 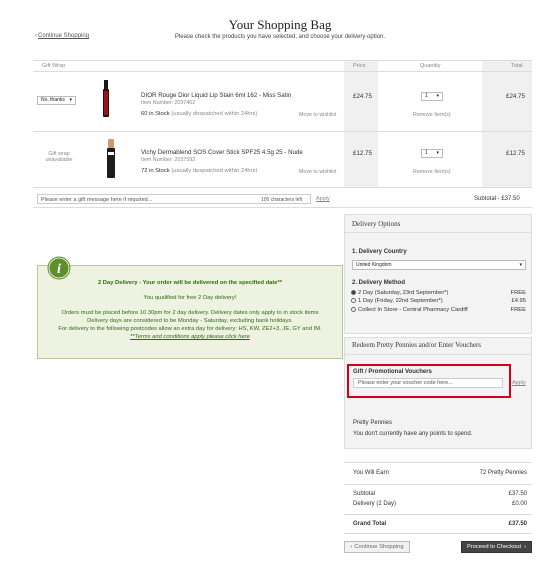 What do you see at coordinates (56, 100) in the screenshot?
I see `gift-wrap-select: No, thanks ▾` at bounding box center [56, 100].